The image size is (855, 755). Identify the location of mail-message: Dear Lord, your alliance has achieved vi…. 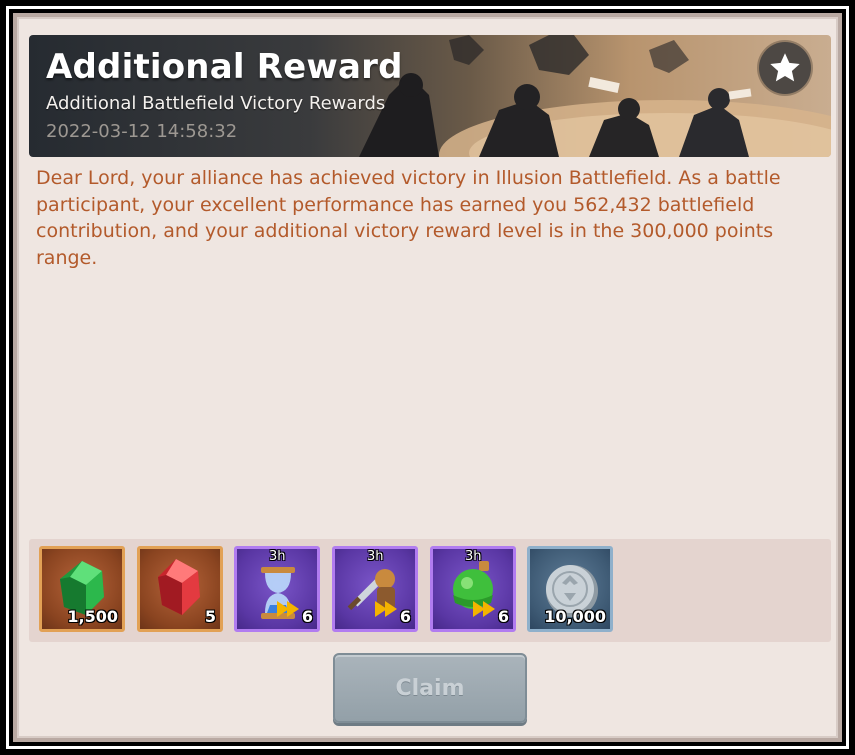
(408, 218).